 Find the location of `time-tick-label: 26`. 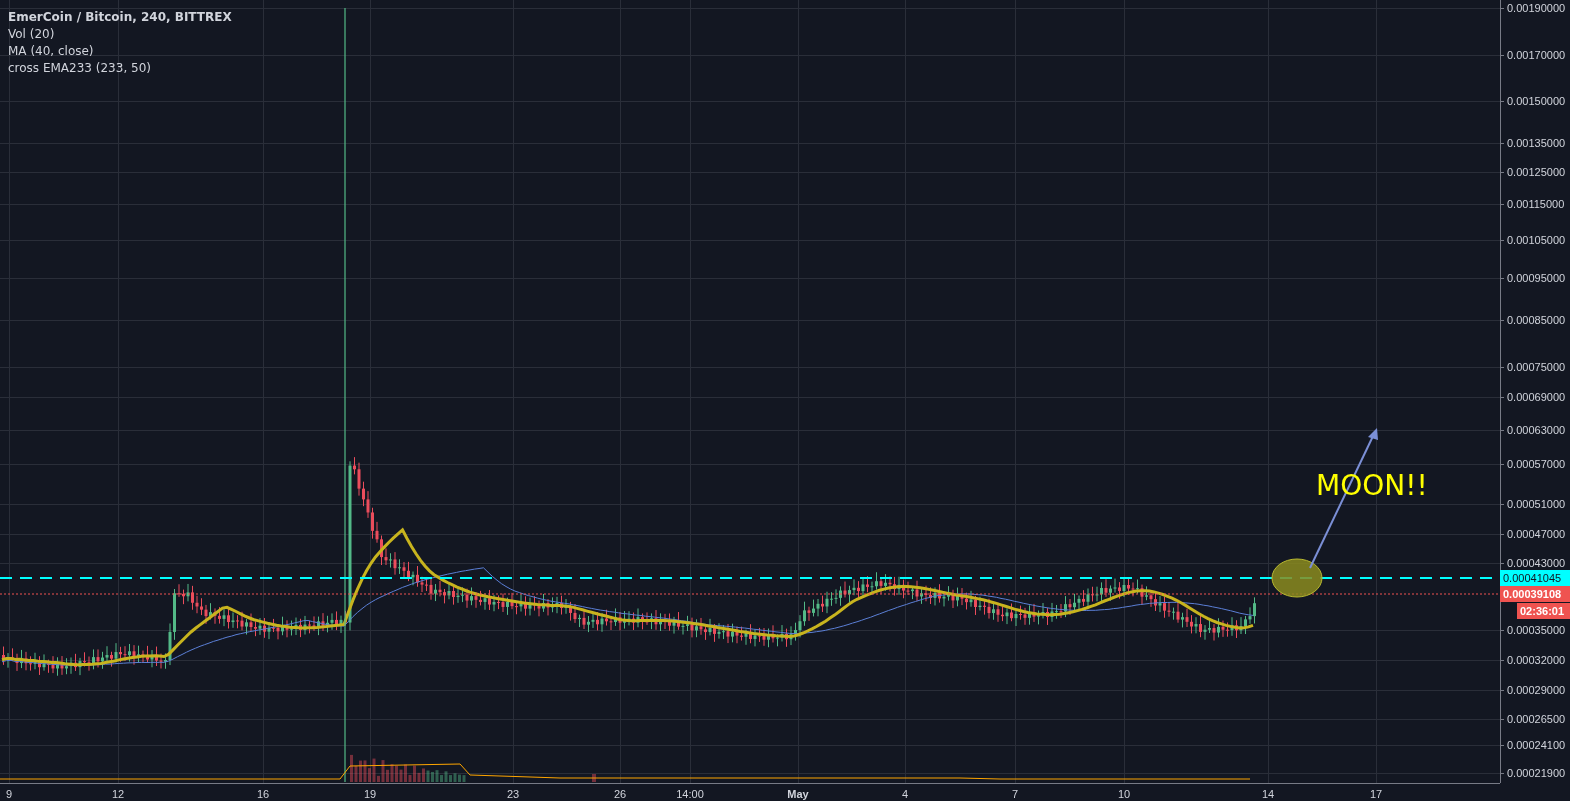

time-tick-label: 26 is located at coordinates (620, 794).